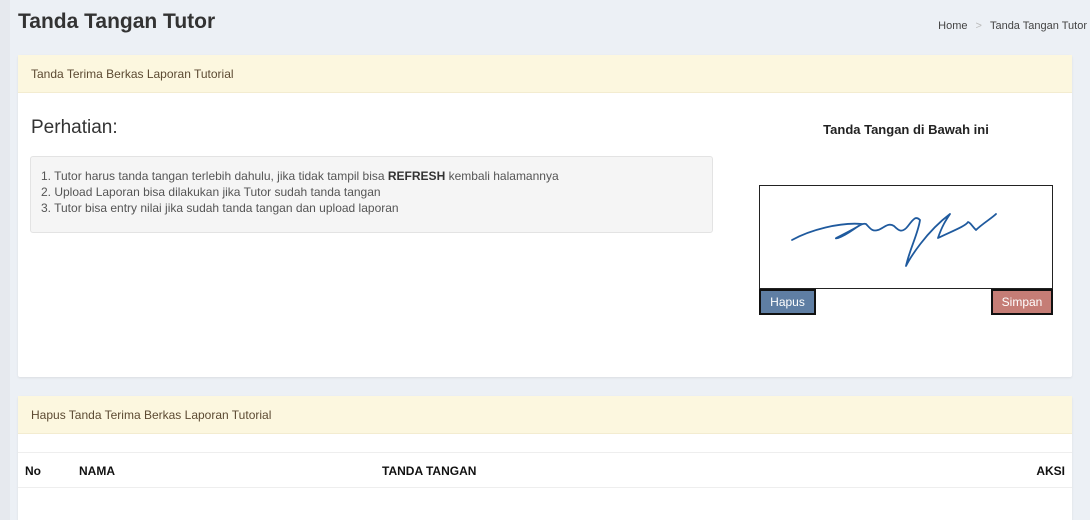 Image resolution: width=1090 pixels, height=520 pixels. What do you see at coordinates (1050, 471) in the screenshot?
I see `column-header-aksi: AKSI` at bounding box center [1050, 471].